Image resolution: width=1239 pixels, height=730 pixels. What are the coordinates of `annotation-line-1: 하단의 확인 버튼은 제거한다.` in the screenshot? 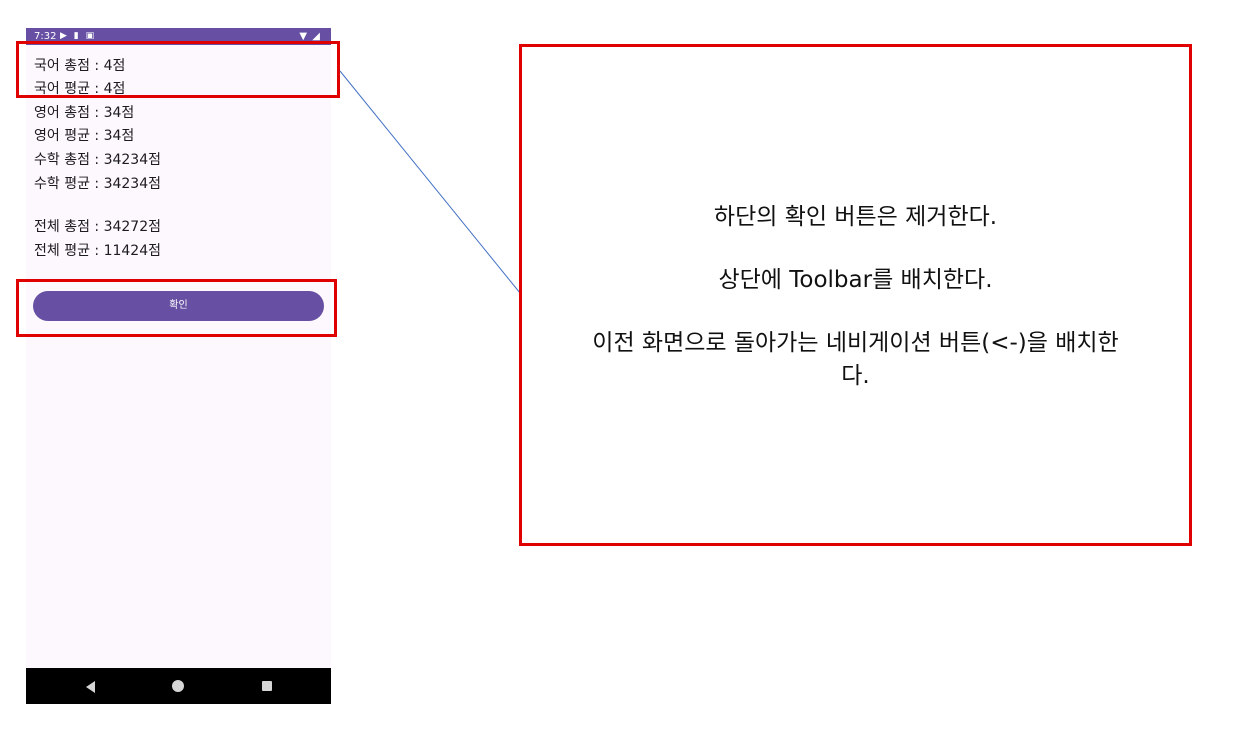 It's located at (855, 217).